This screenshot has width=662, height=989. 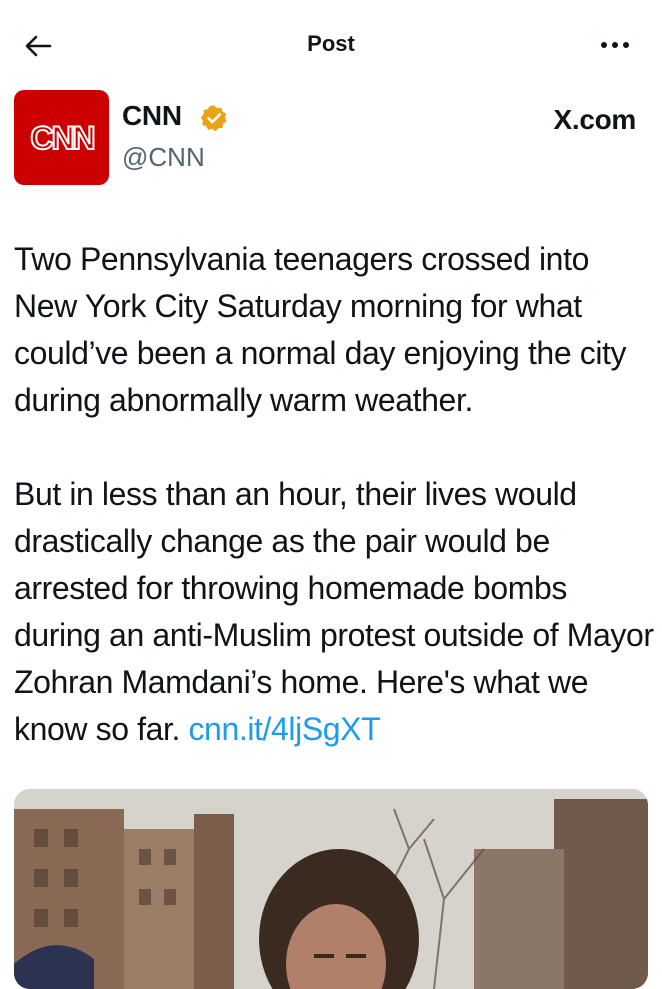 What do you see at coordinates (331, 138) in the screenshot?
I see `author-row: CNN CNN @CNN X.com` at bounding box center [331, 138].